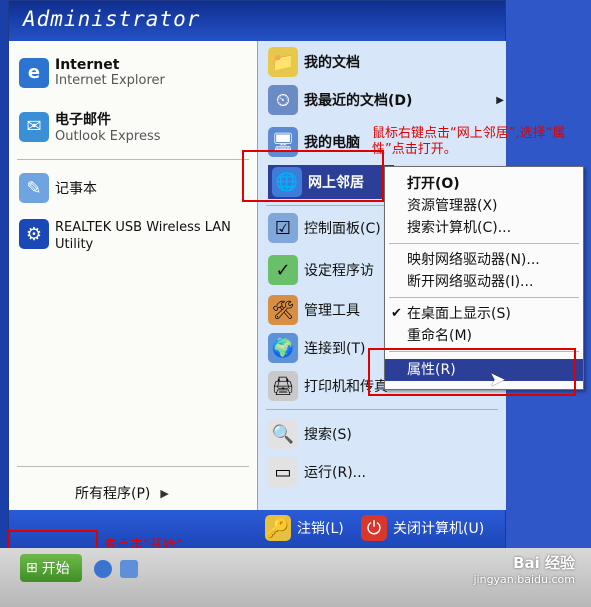 The width and height of the screenshot is (591, 607). I want to click on mouse-cursor-icon: ➤, so click(497, 379).